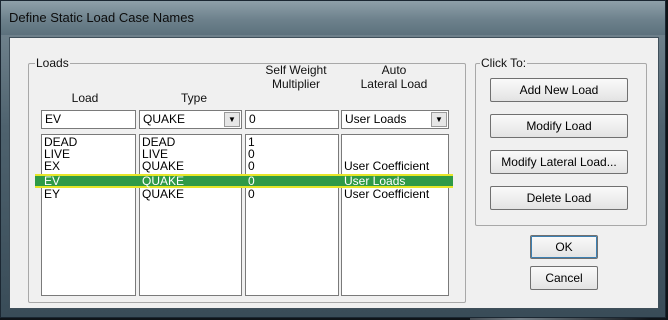 The width and height of the screenshot is (668, 320). What do you see at coordinates (88, 119) in the screenshot?
I see `load-name-input: EV` at bounding box center [88, 119].